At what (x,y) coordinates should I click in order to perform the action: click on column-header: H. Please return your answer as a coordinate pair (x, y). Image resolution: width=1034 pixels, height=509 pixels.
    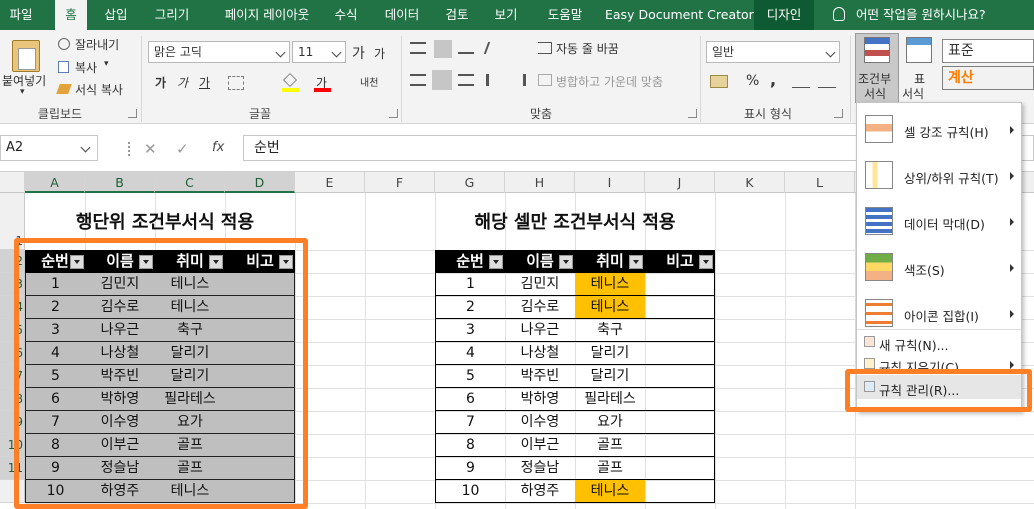
    Looking at the image, I should click on (540, 182).